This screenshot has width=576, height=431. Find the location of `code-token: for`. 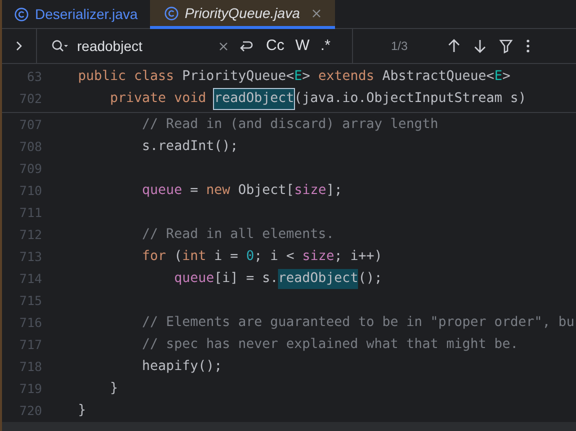

code-token: for is located at coordinates (154, 257).